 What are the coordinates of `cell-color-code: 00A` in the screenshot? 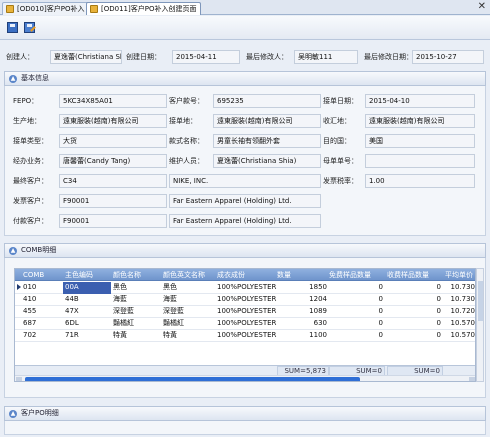 It's located at (87, 288).